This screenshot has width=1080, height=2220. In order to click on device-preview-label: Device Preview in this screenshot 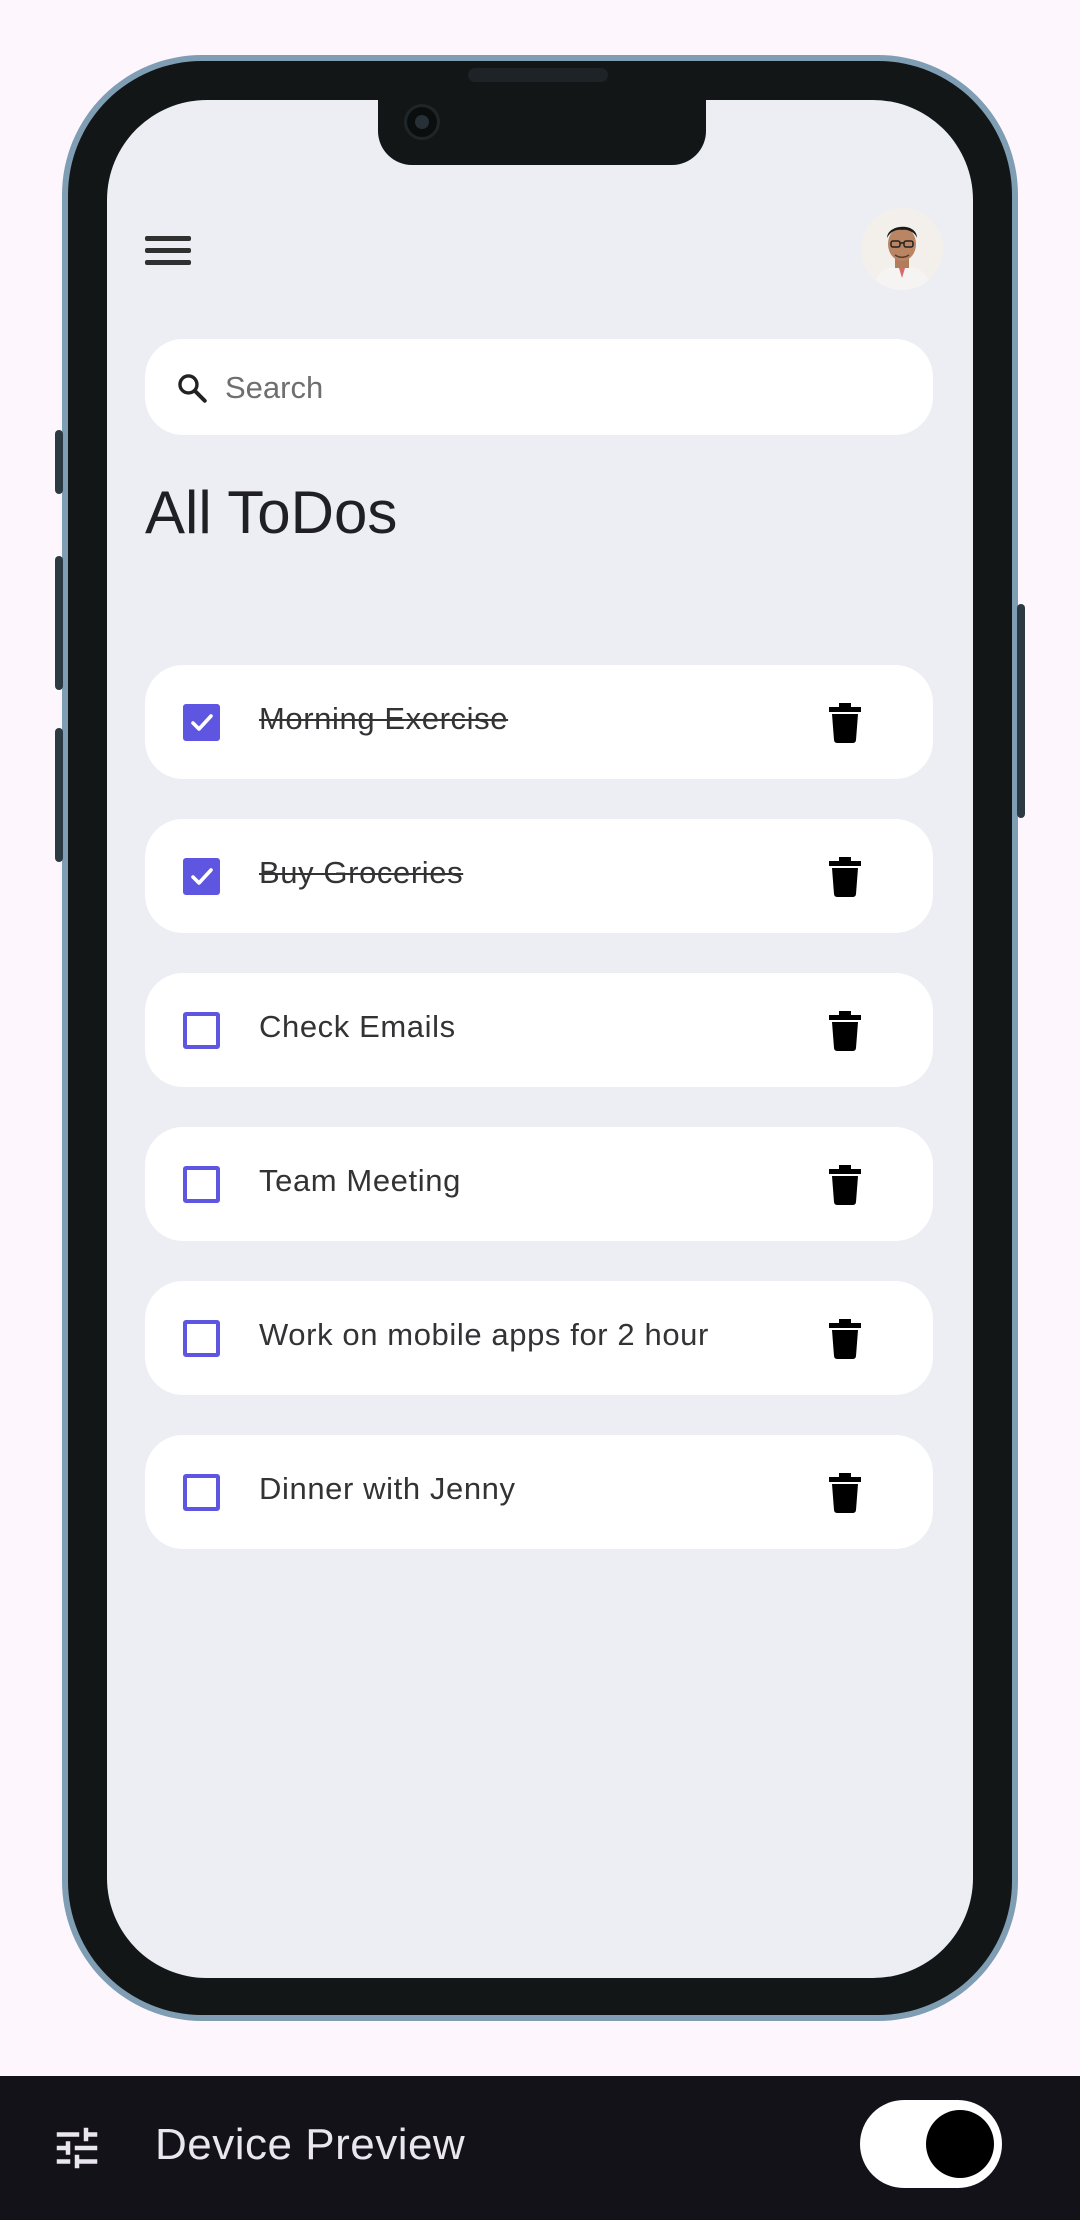, I will do `click(310, 2144)`.